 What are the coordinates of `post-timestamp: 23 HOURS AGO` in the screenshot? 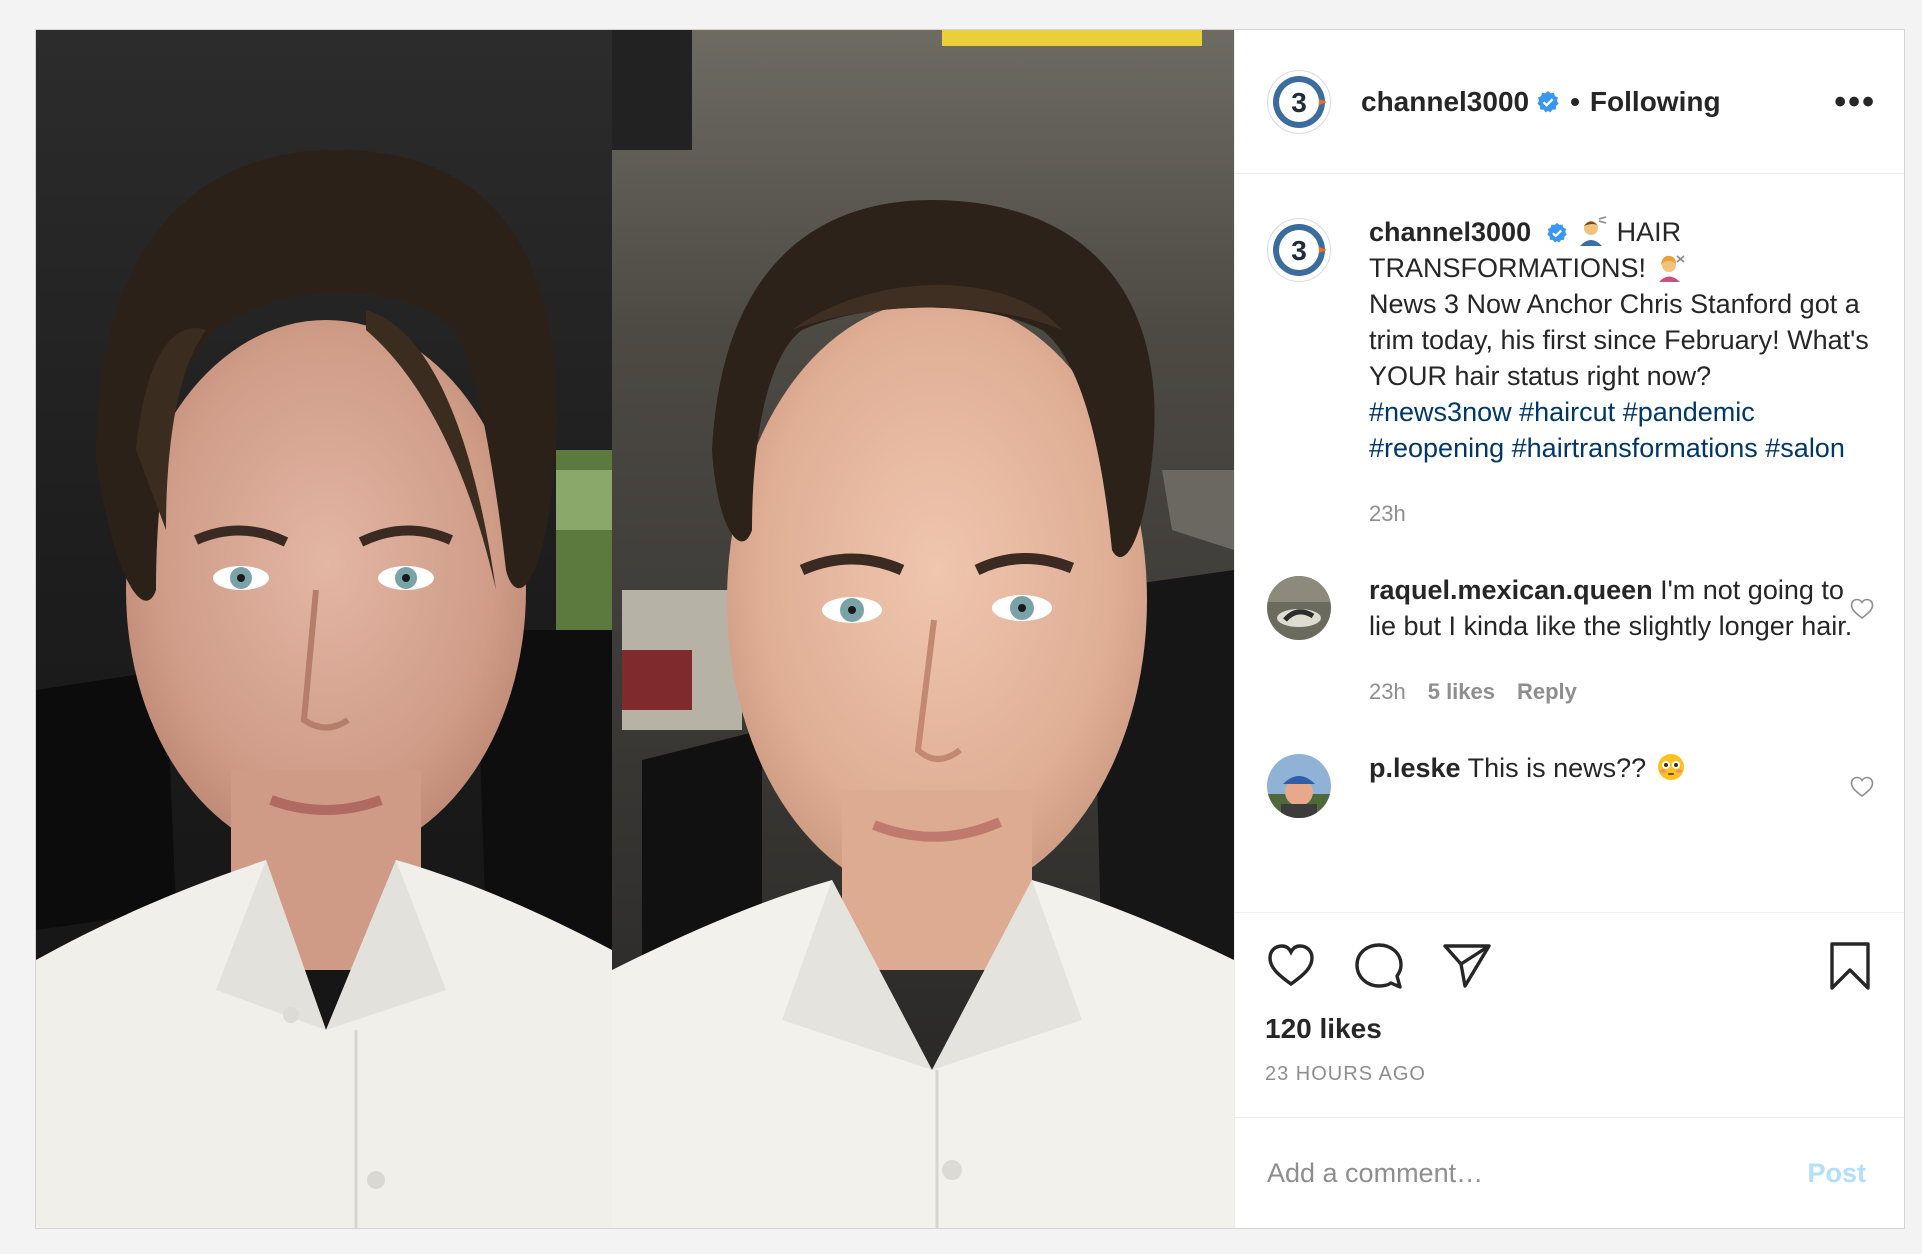 It's located at (1570, 1074).